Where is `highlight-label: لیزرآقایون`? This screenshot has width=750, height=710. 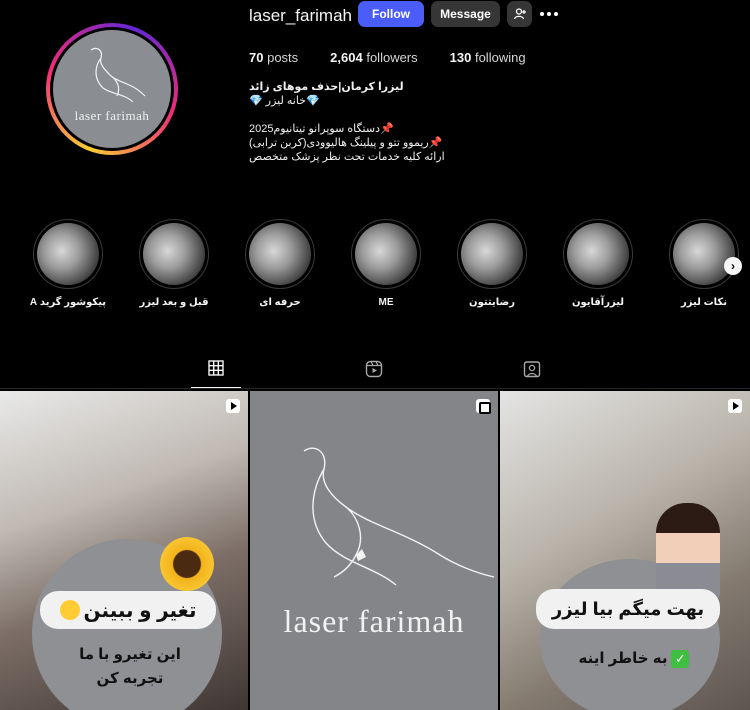 highlight-label: لیزرآقایون is located at coordinates (598, 302).